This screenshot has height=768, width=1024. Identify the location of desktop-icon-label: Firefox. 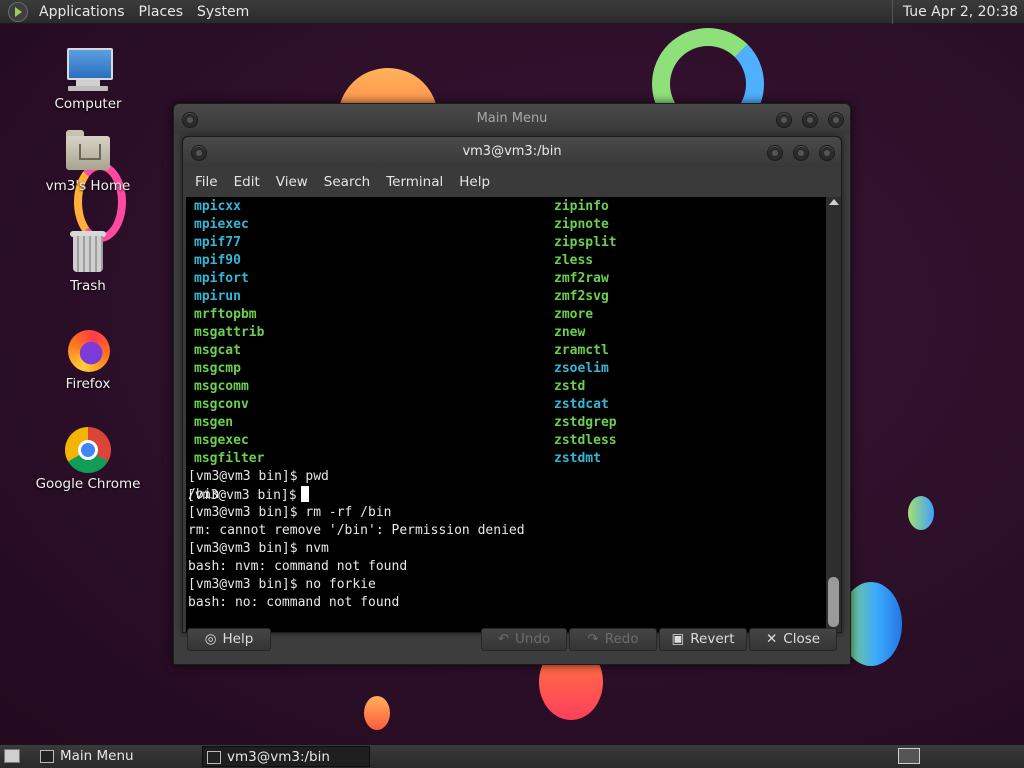
(88, 384).